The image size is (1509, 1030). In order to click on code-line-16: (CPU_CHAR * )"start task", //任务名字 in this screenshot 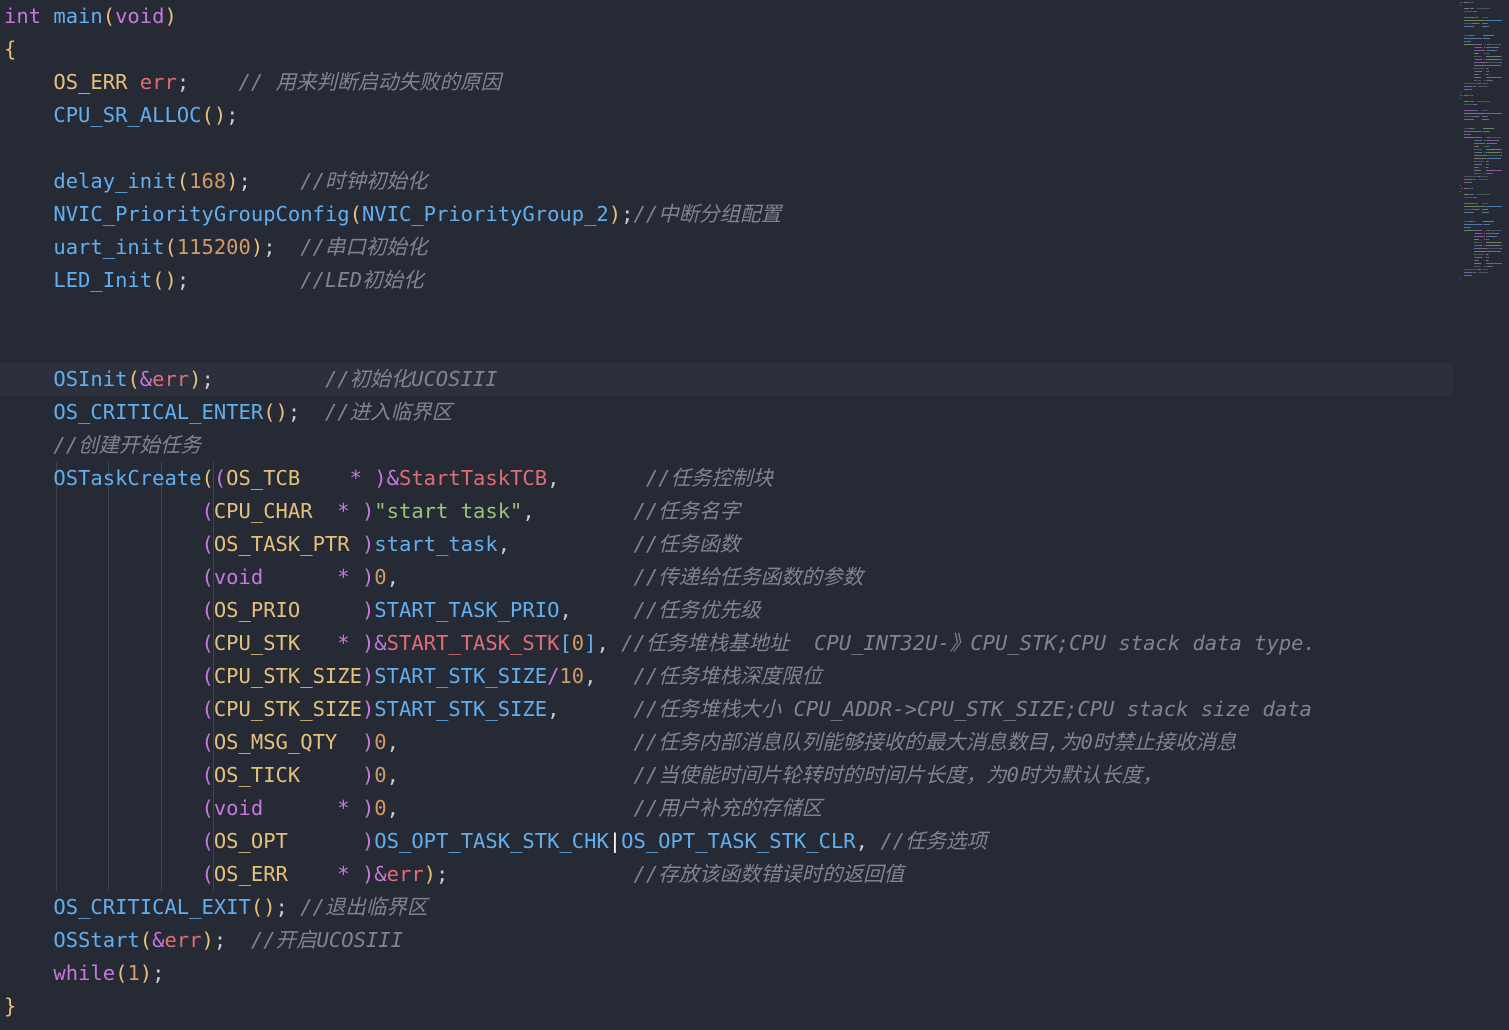, I will do `click(726, 511)`.